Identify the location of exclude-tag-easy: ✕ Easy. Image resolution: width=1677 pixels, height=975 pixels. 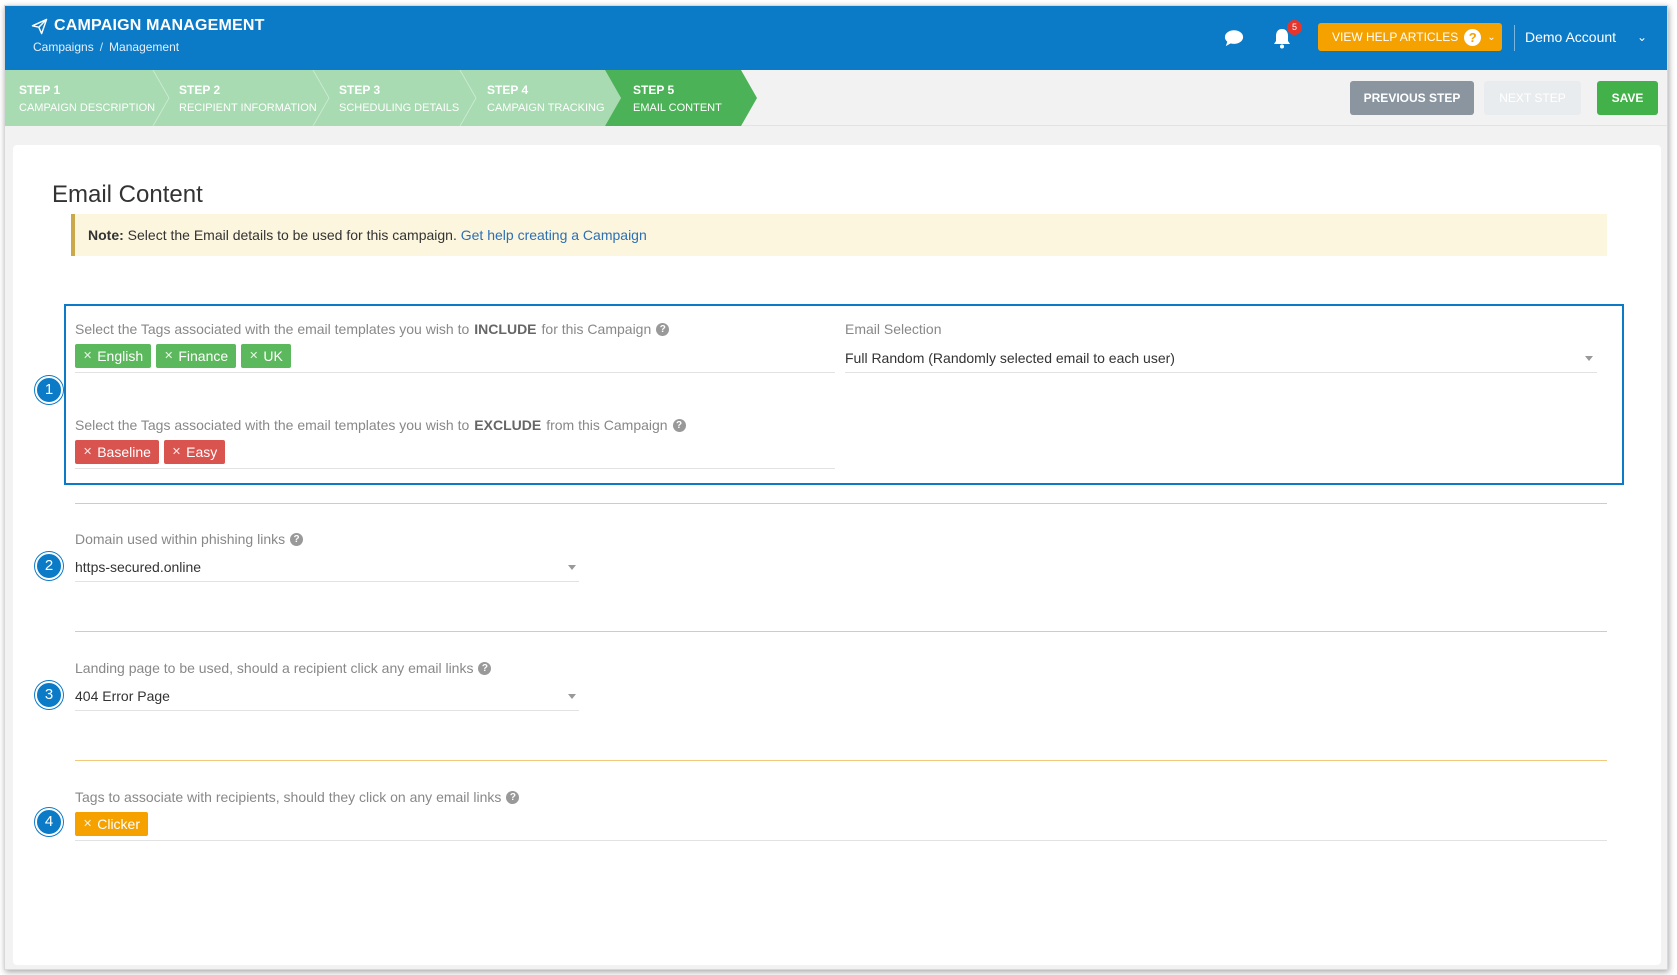
(194, 452).